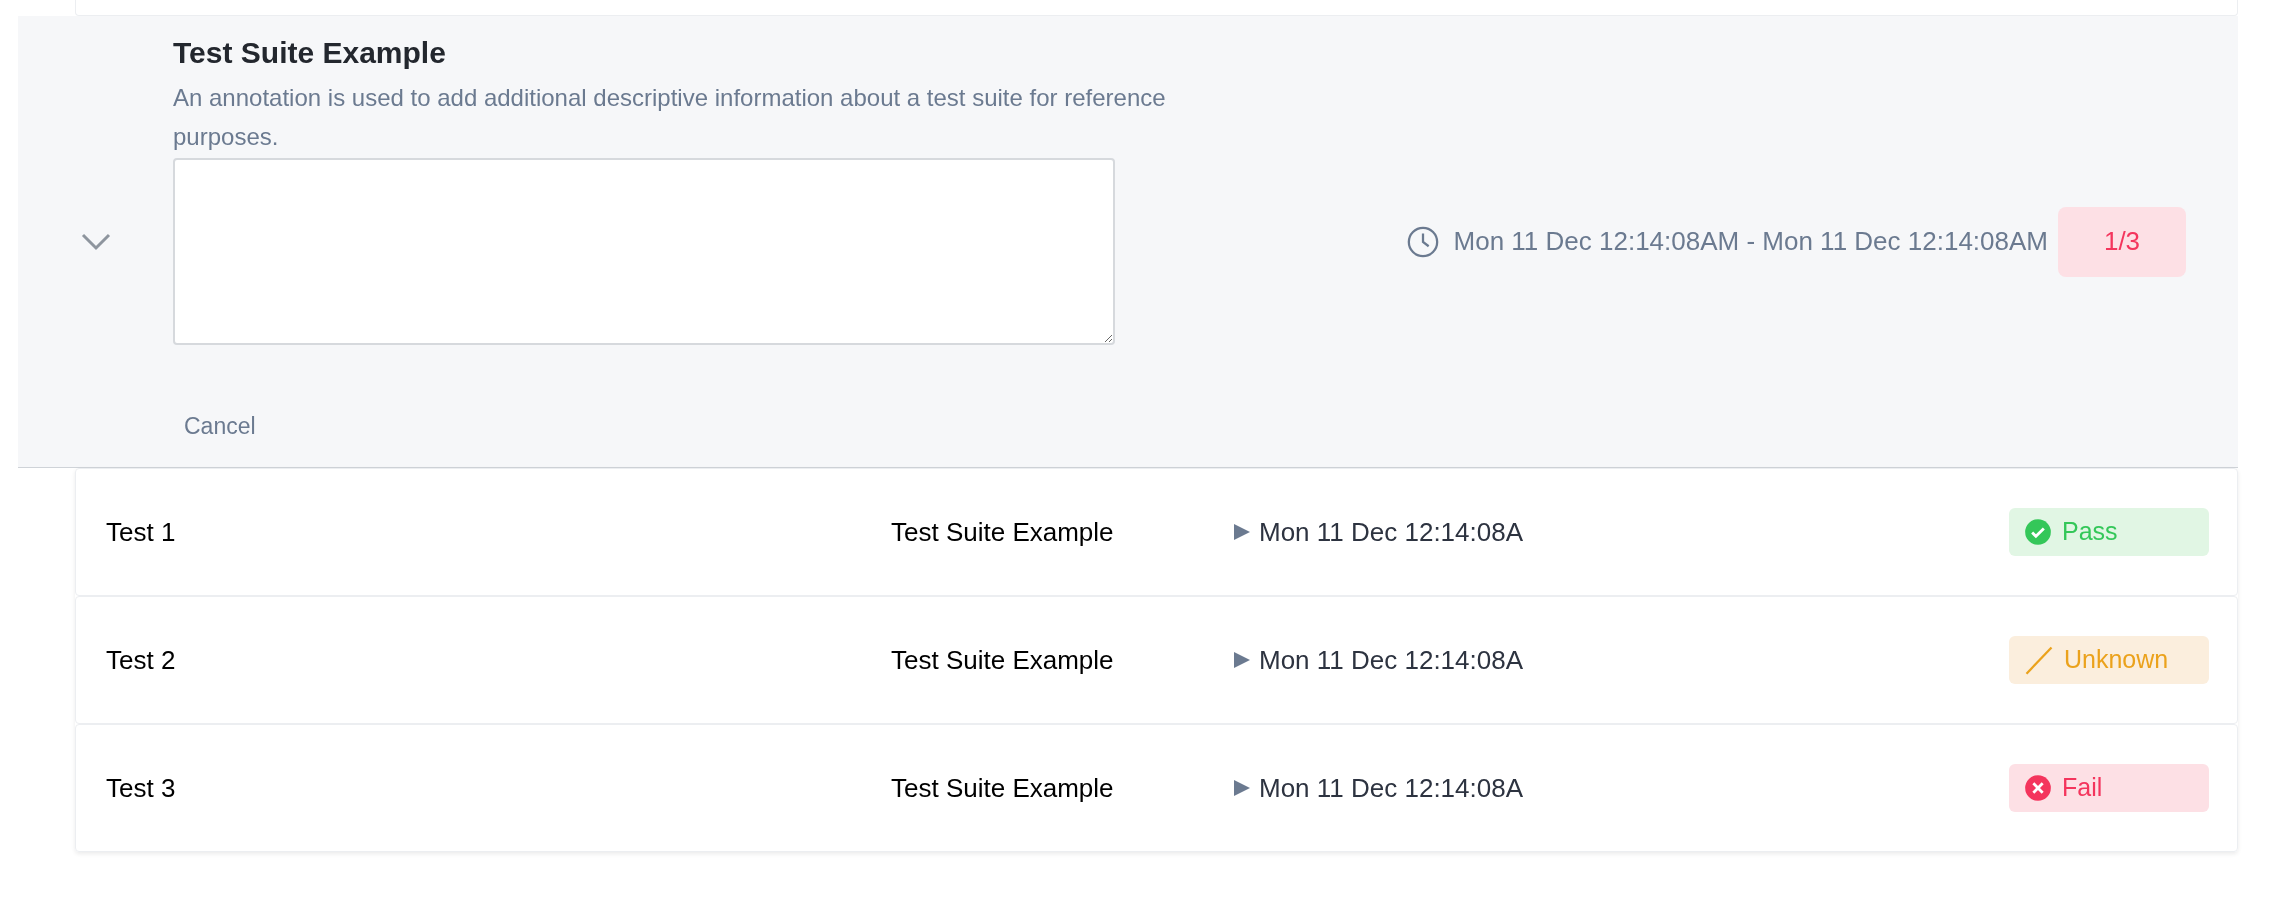 This screenshot has height=922, width=2282. Describe the element at coordinates (2090, 532) in the screenshot. I see `status-label: Pass` at that location.